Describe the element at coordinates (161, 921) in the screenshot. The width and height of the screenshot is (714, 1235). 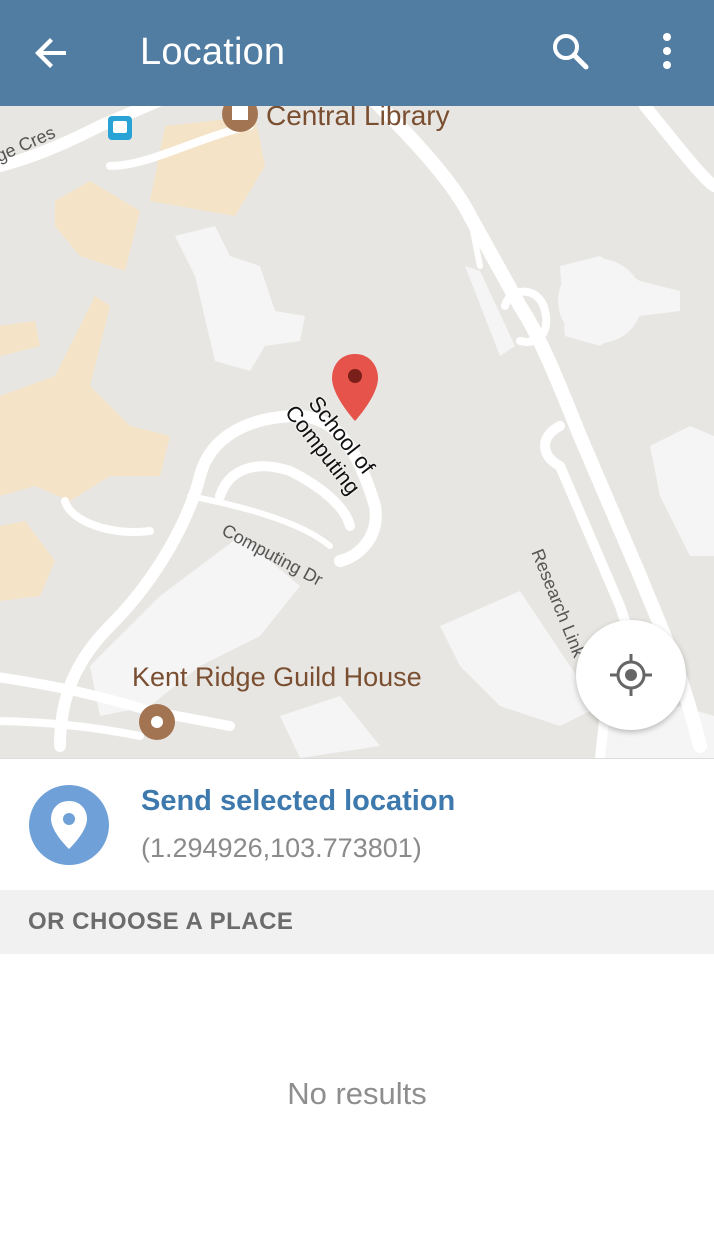
I see `section-header-label: OR CHOOSE A PLACE` at that location.